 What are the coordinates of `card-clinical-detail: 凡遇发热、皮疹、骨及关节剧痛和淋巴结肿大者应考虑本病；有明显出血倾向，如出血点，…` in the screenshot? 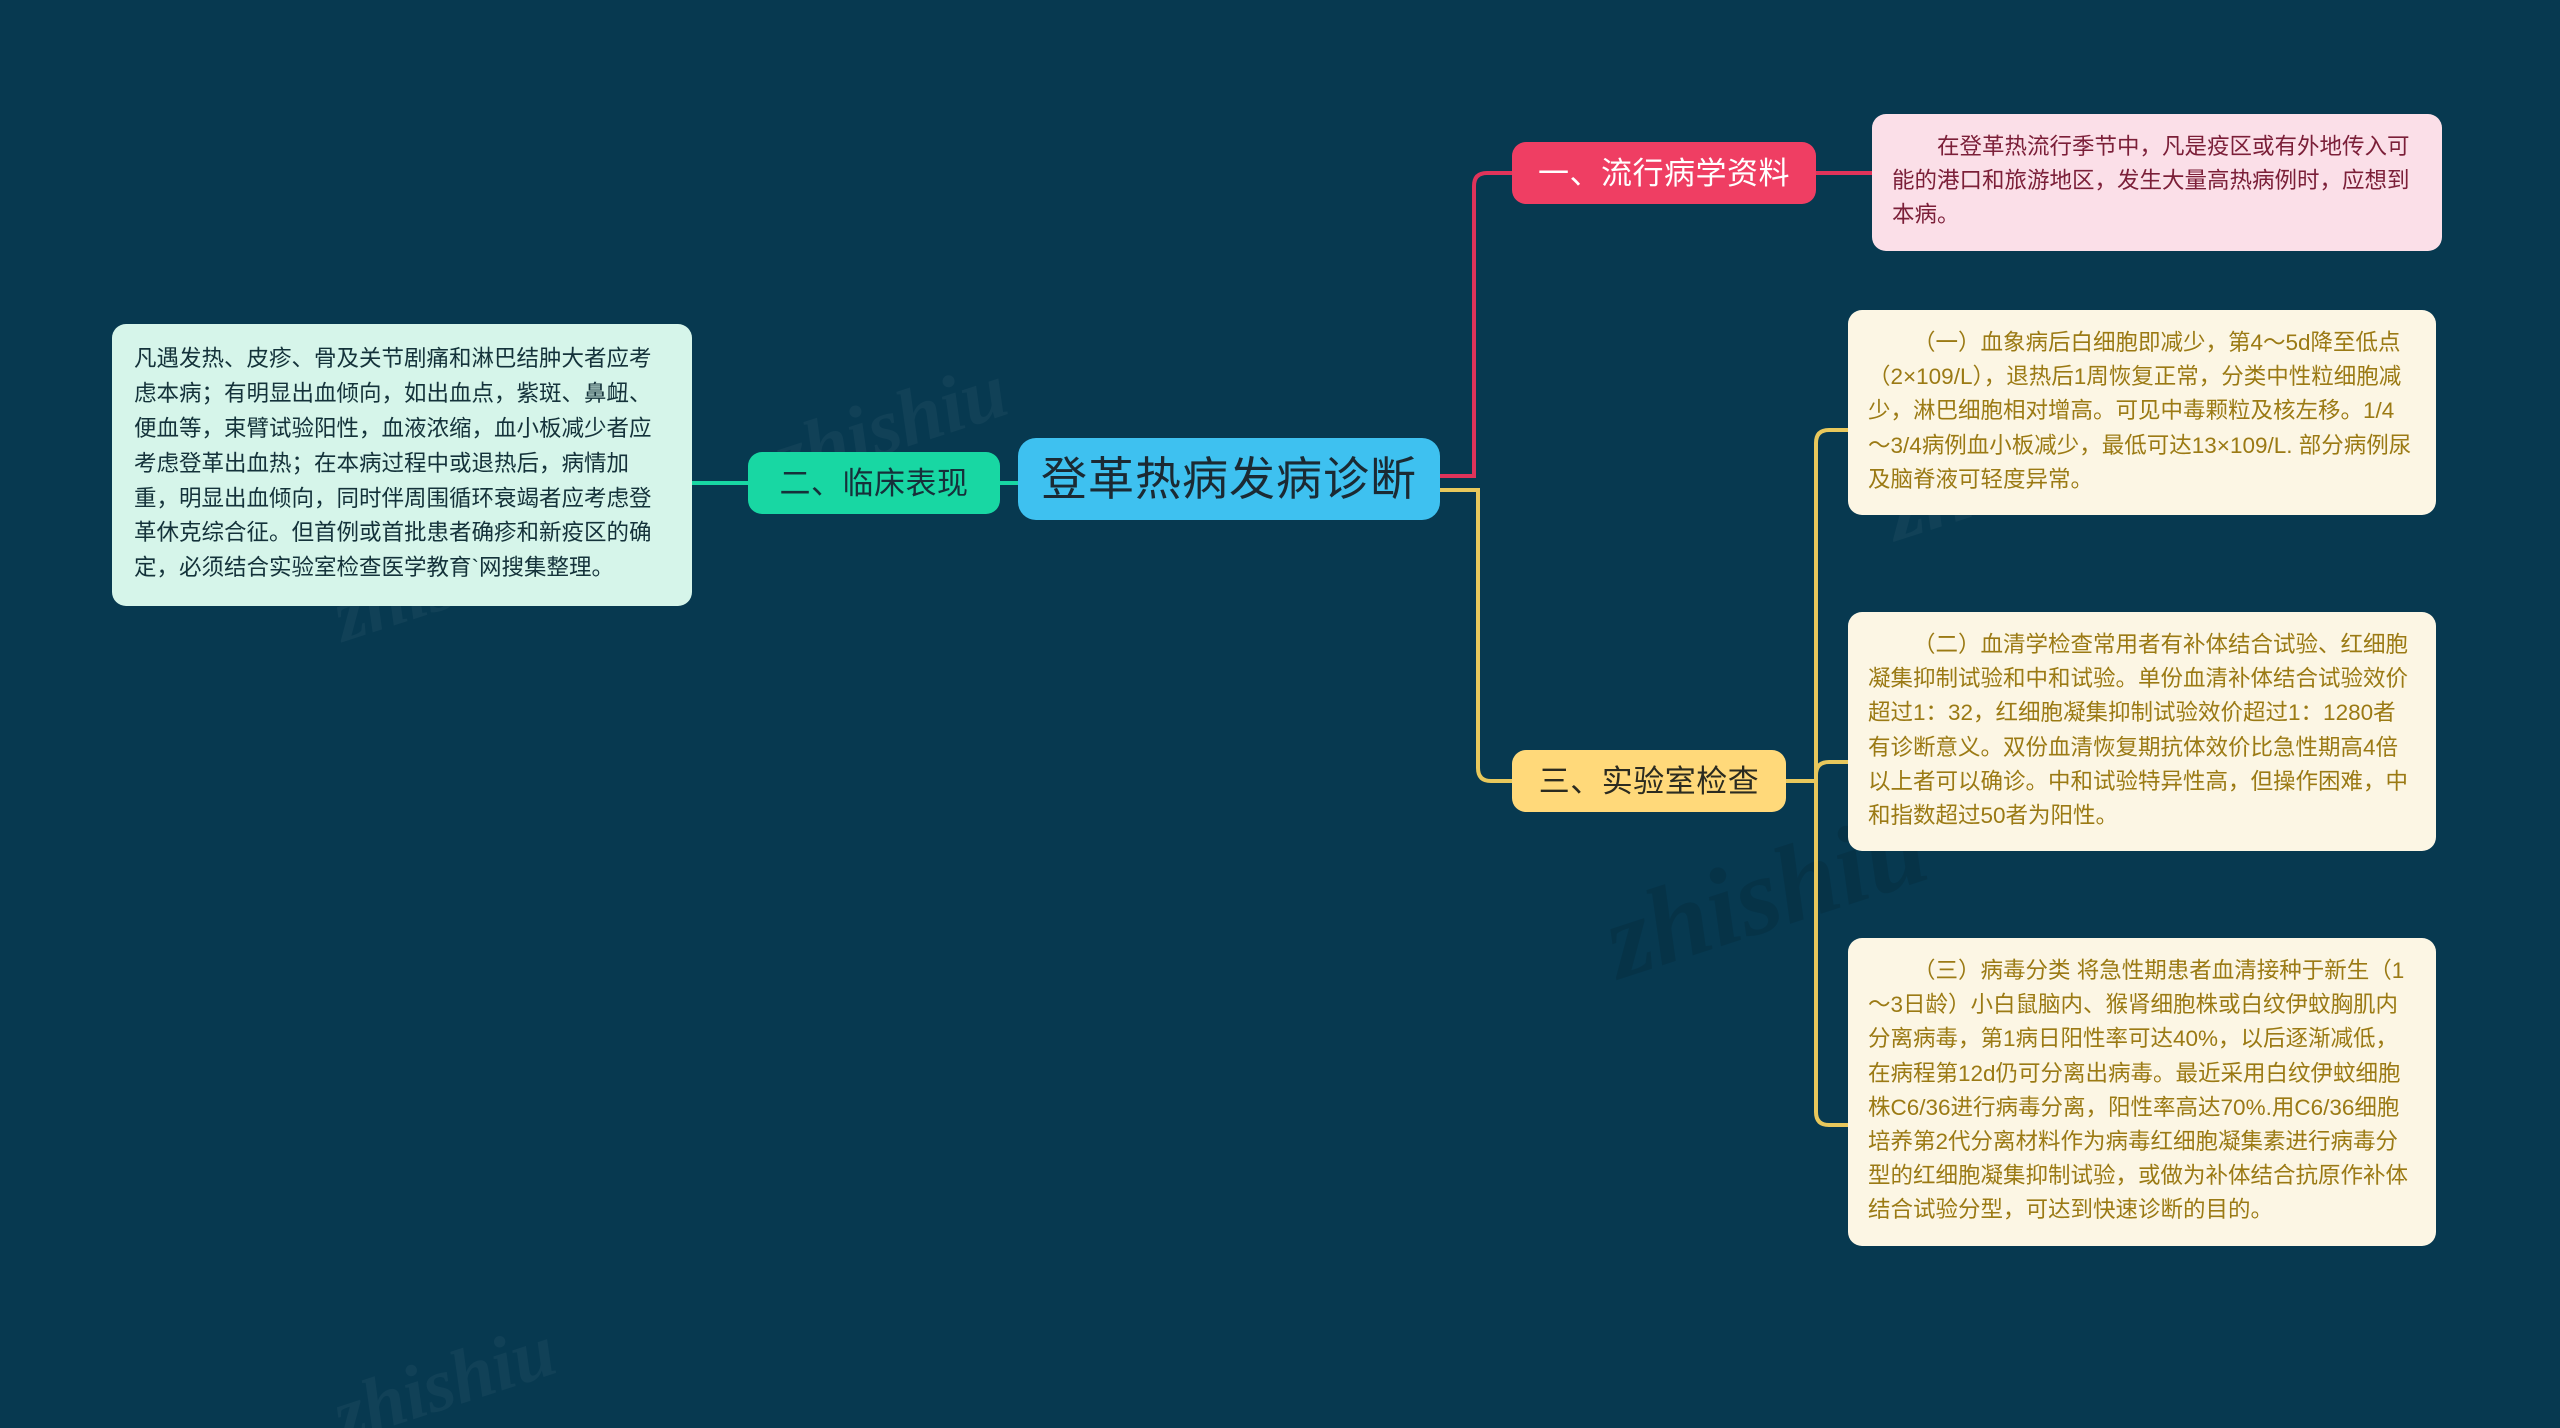 It's located at (402, 465).